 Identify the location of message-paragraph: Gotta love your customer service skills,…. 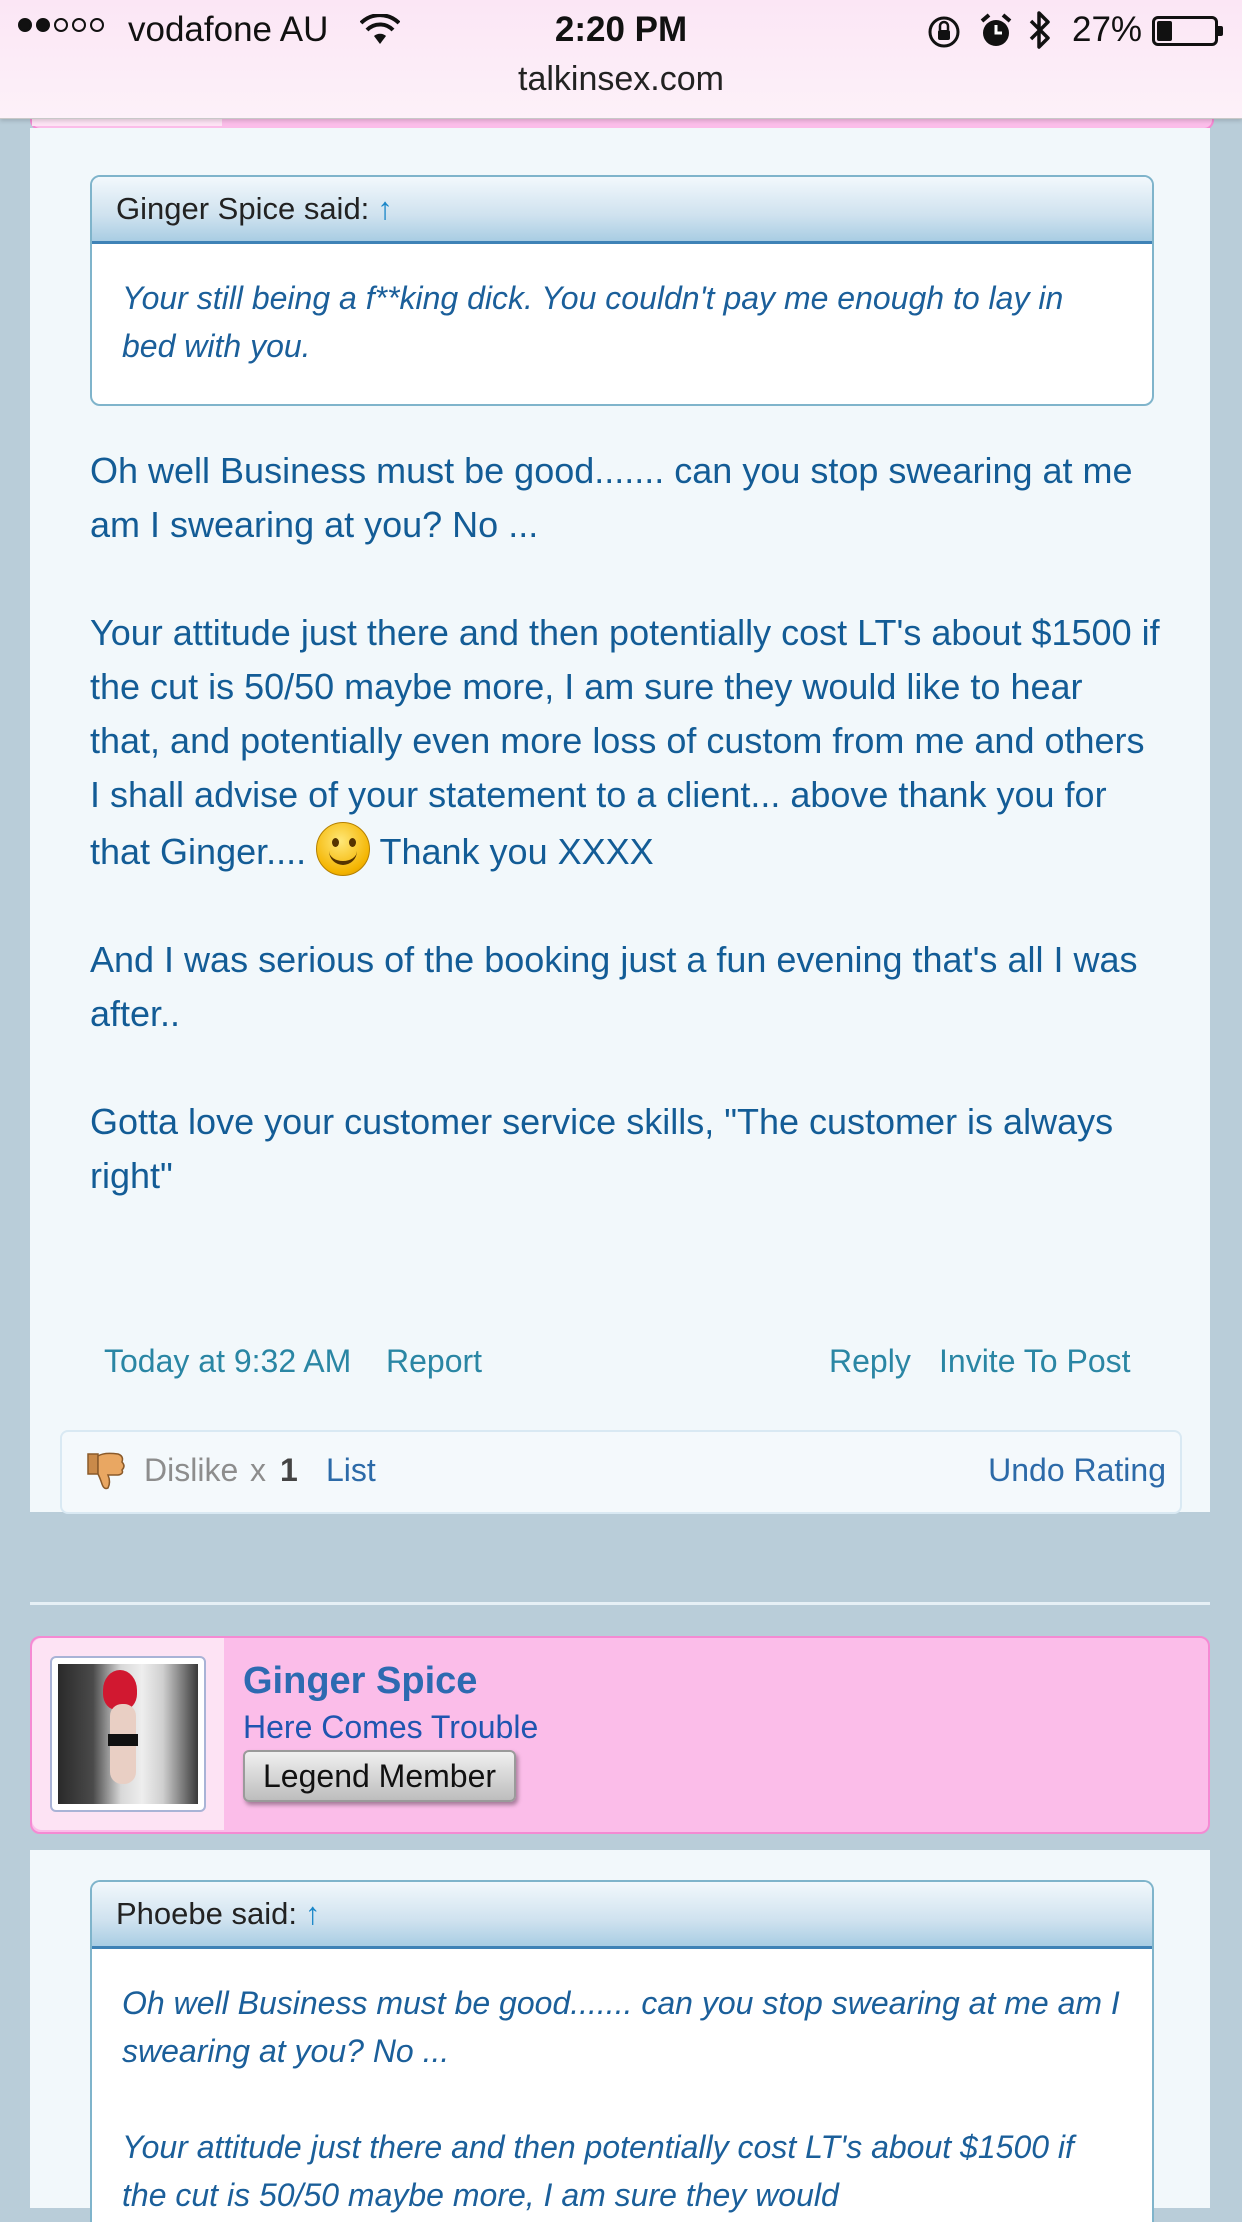
(602, 1148).